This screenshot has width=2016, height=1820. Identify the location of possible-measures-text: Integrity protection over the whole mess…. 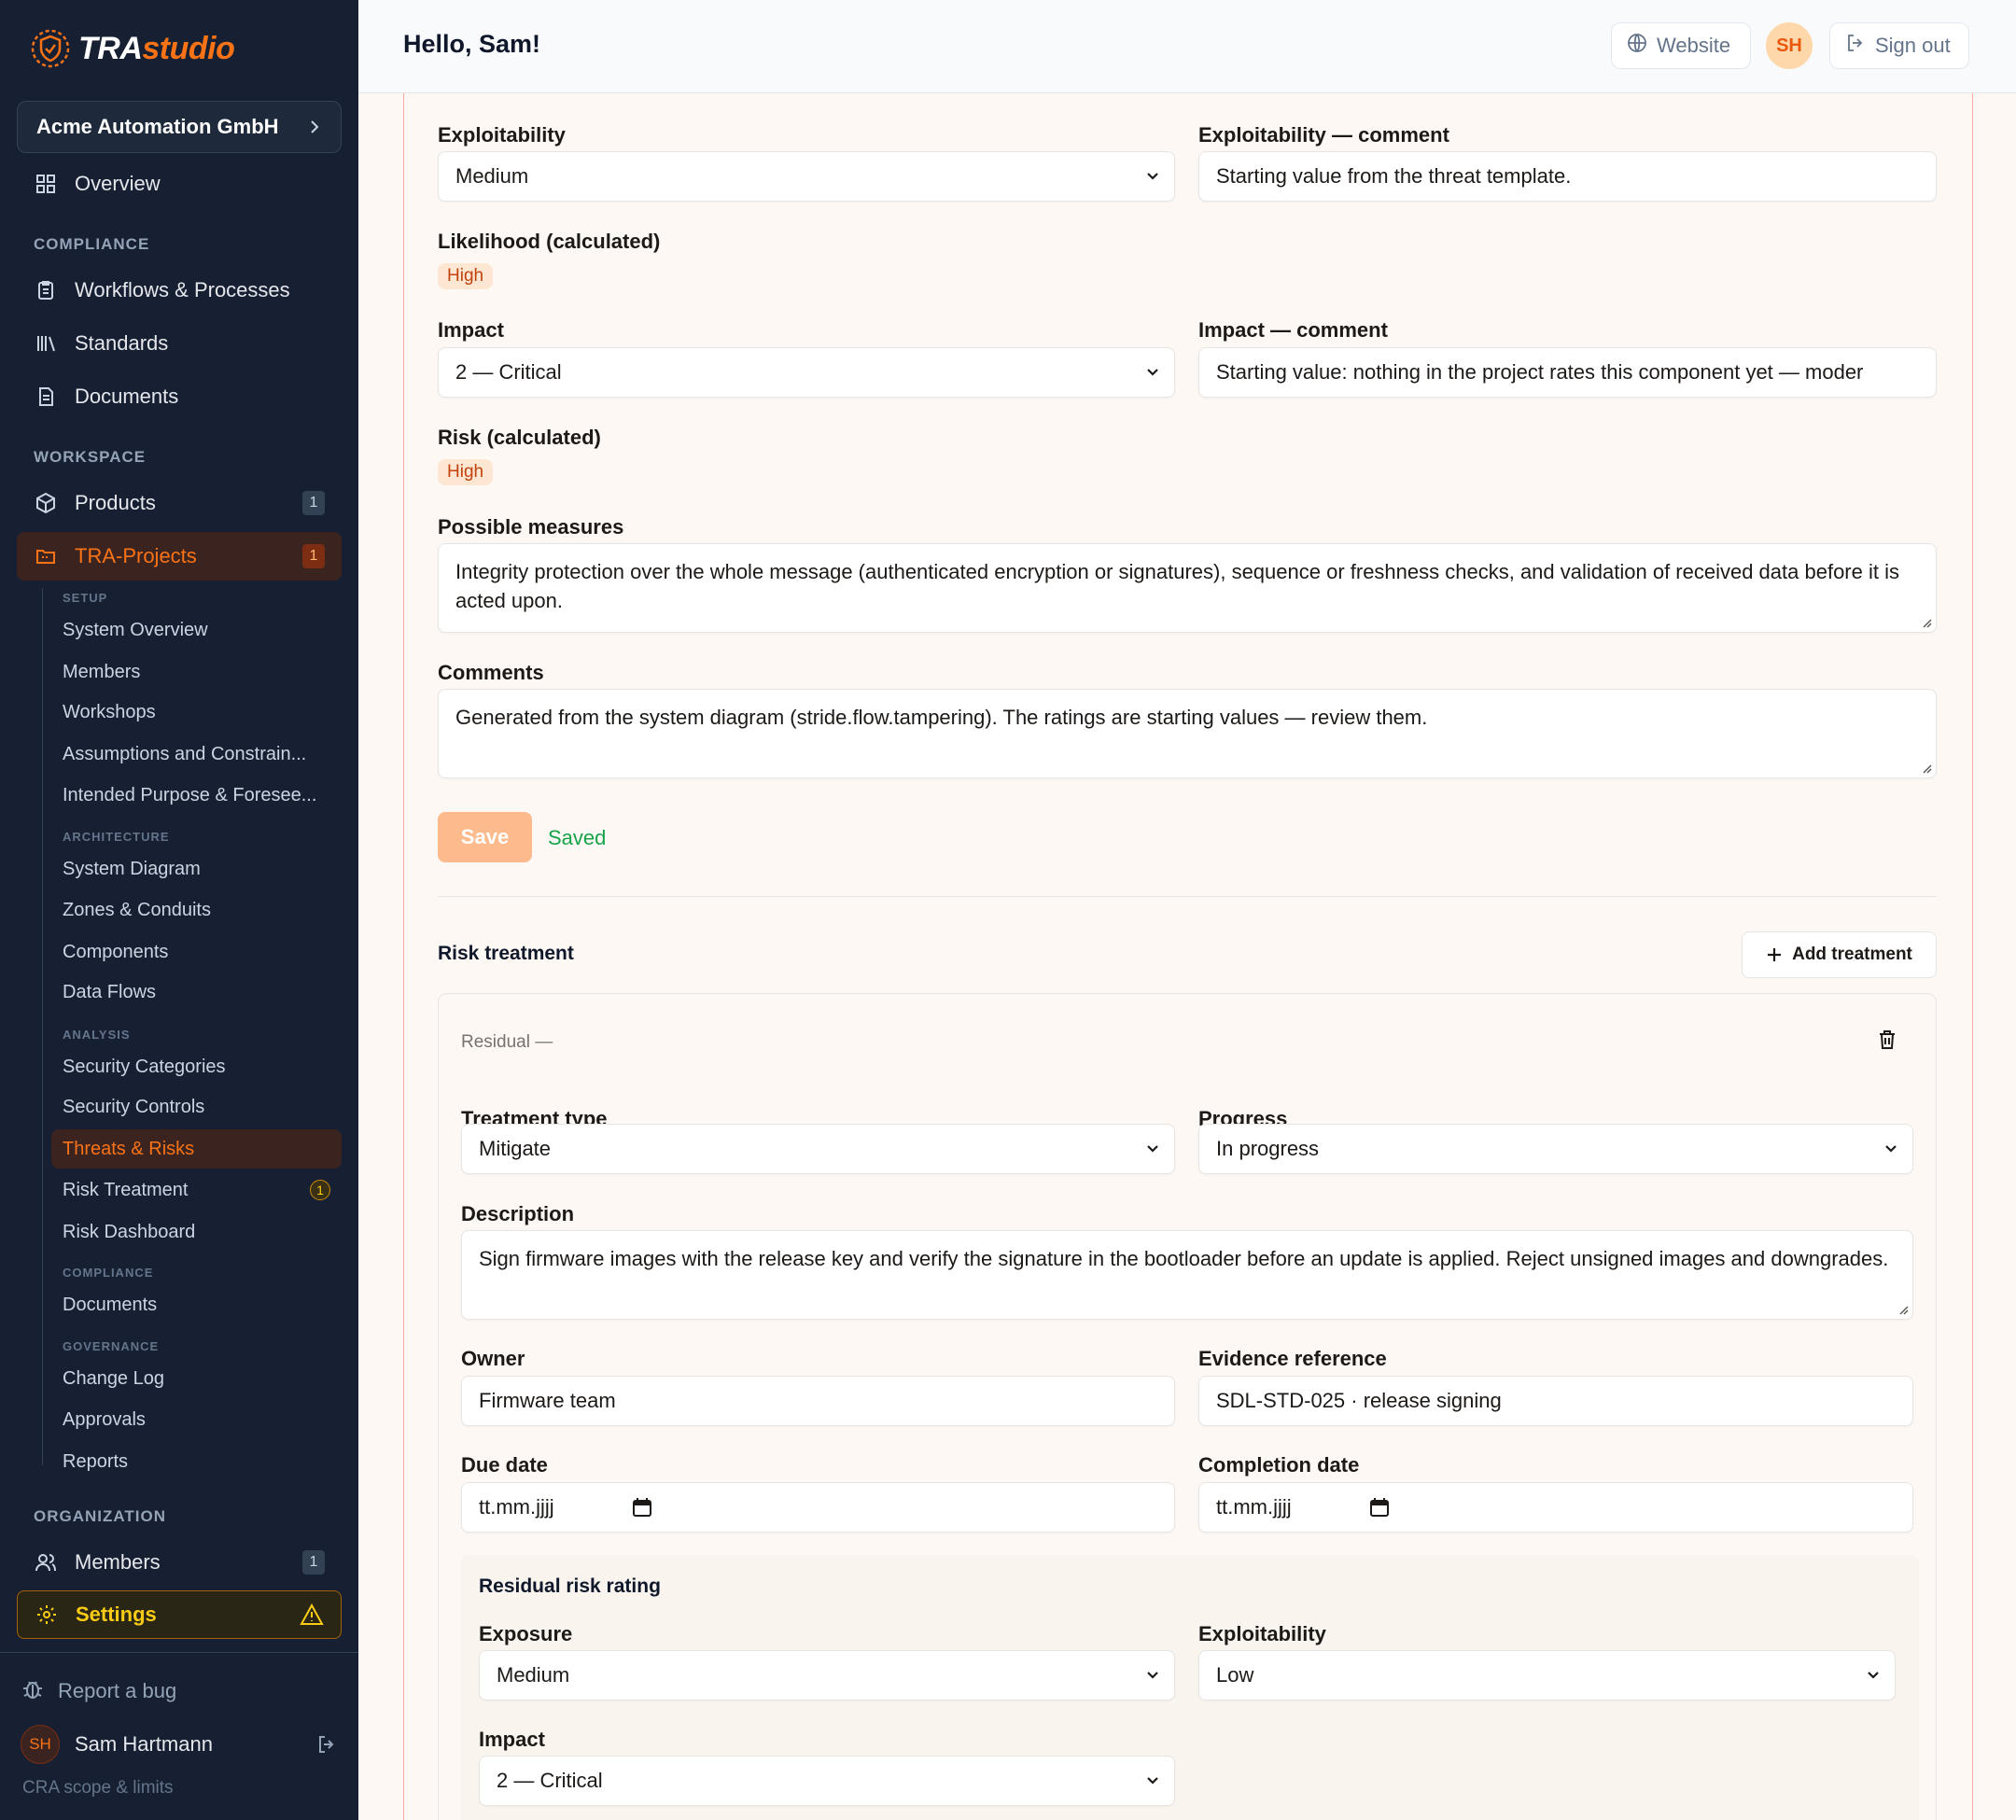
(1177, 586).